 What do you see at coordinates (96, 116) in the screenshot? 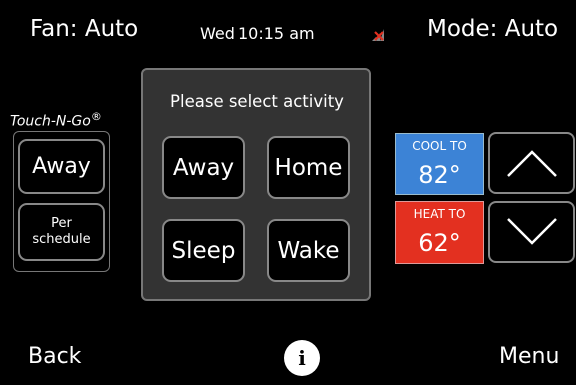
I see `registered-mark: ®` at bounding box center [96, 116].